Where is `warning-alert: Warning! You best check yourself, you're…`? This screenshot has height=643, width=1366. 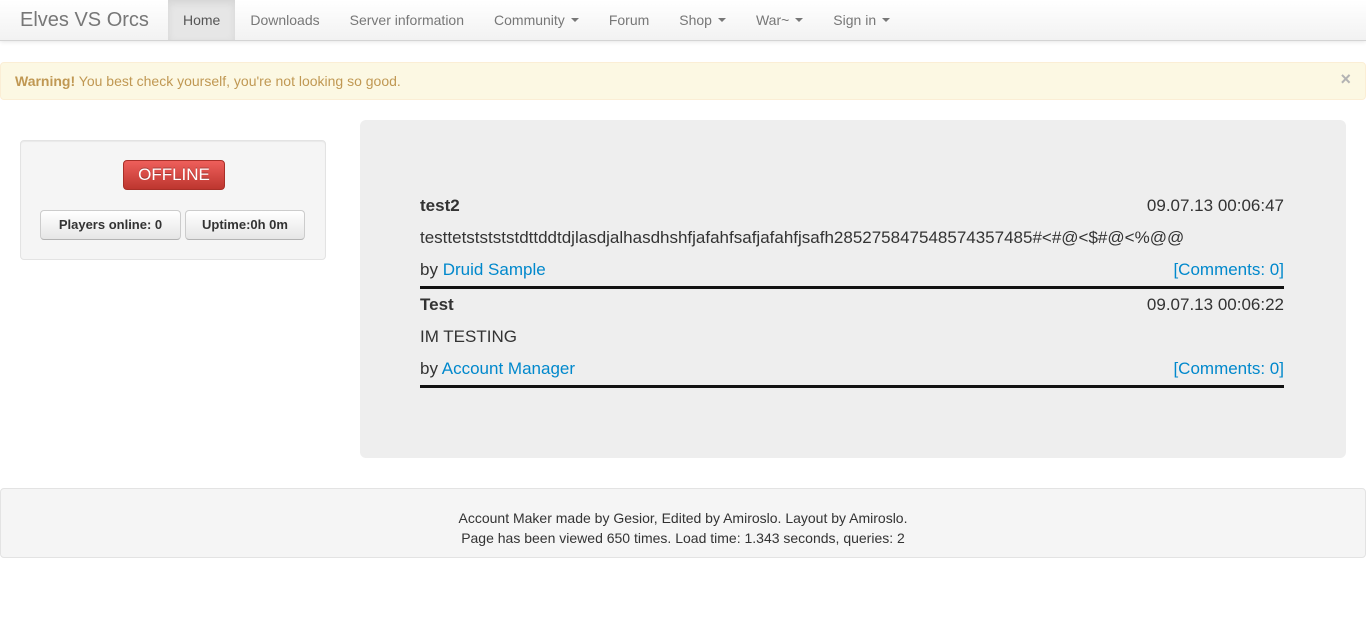 warning-alert: Warning! You best check yourself, you're… is located at coordinates (683, 81).